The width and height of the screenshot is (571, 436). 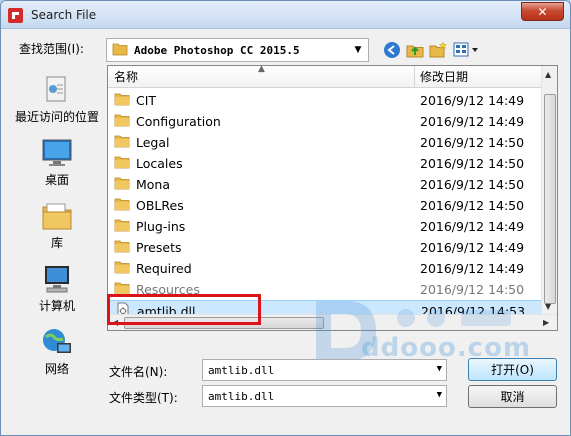 I want to click on scroll-left-icon: ◀, so click(x=115, y=322).